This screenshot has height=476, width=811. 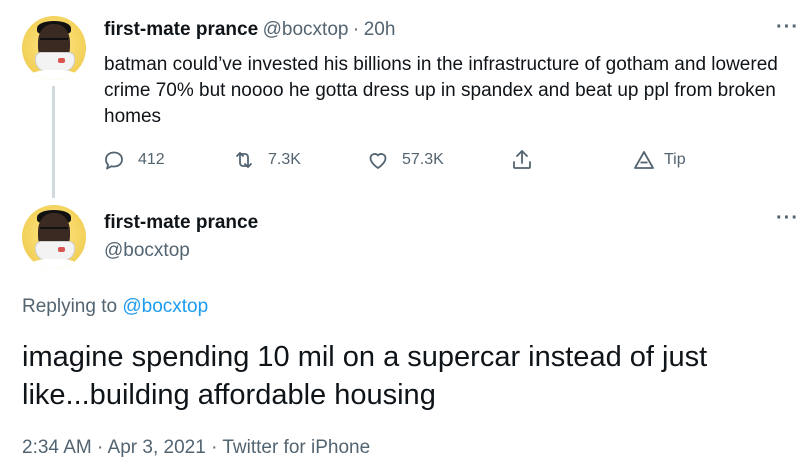 What do you see at coordinates (306, 29) in the screenshot?
I see `author-handle: @bocxtop` at bounding box center [306, 29].